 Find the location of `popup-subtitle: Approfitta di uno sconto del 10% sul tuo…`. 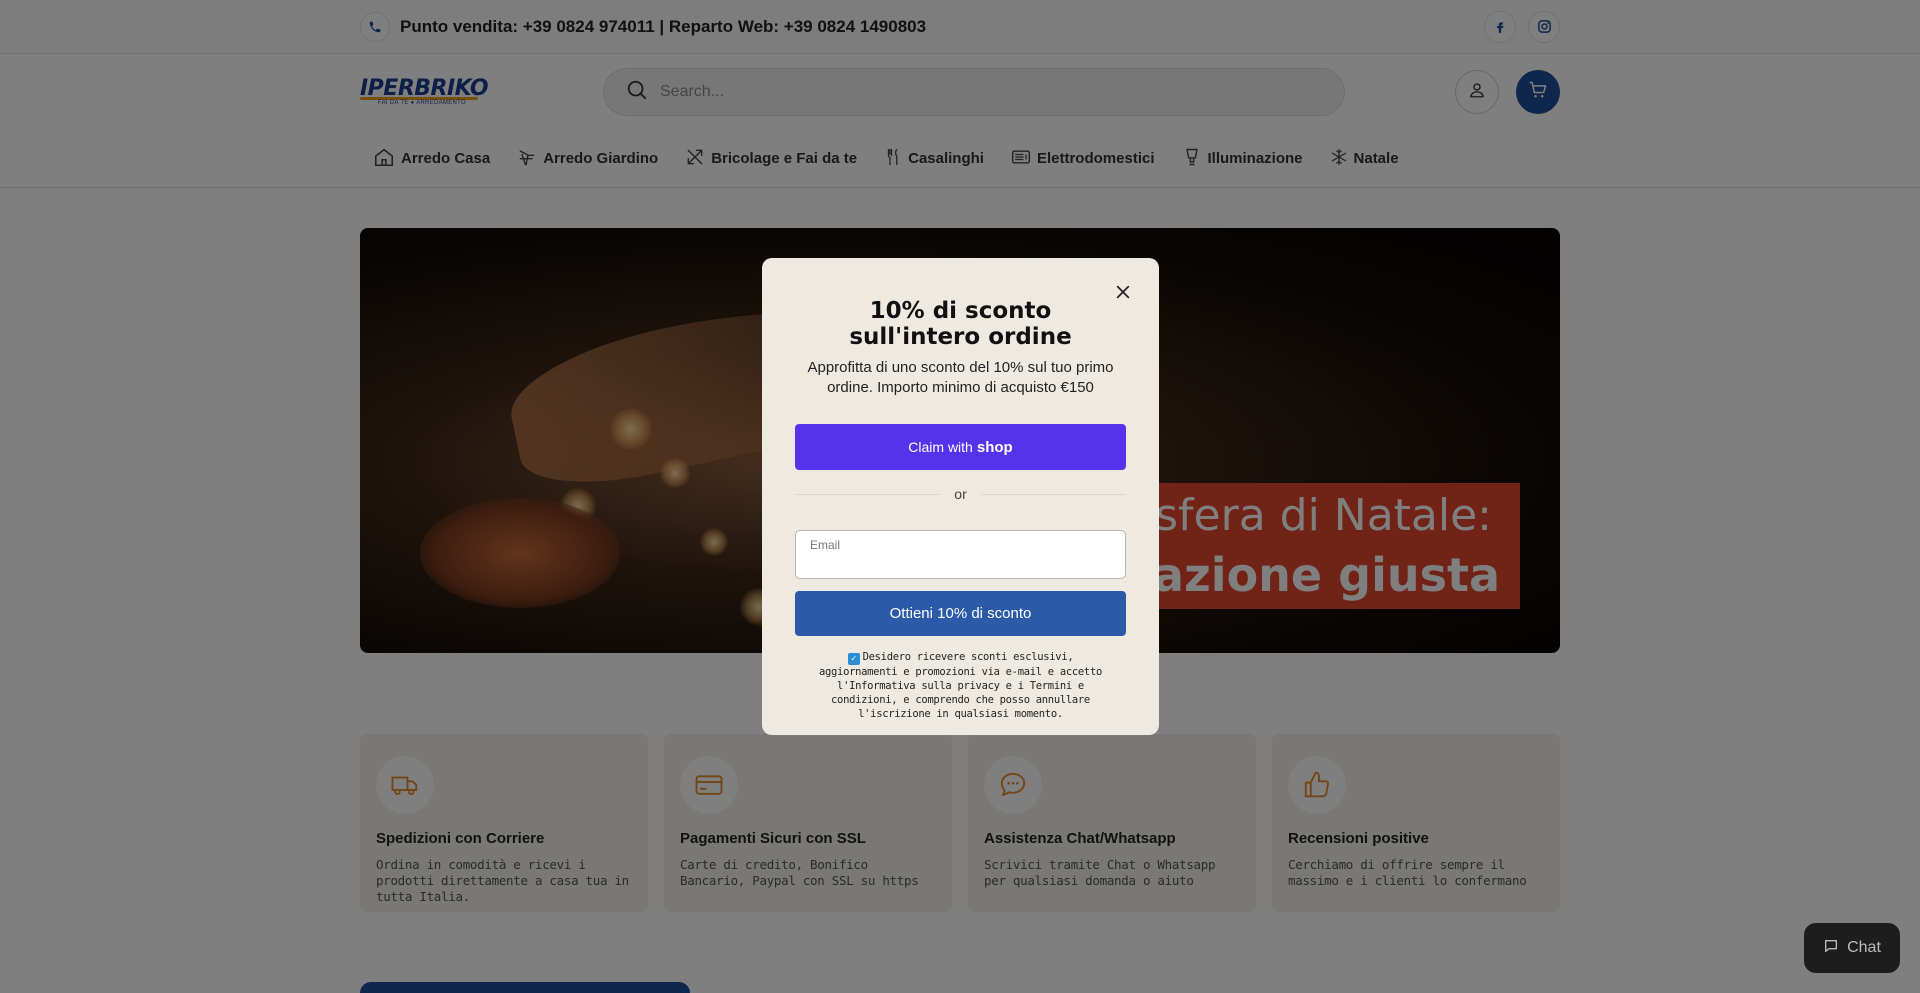

popup-subtitle: Approfitta di uno sconto del 10% sul tuo… is located at coordinates (960, 377).